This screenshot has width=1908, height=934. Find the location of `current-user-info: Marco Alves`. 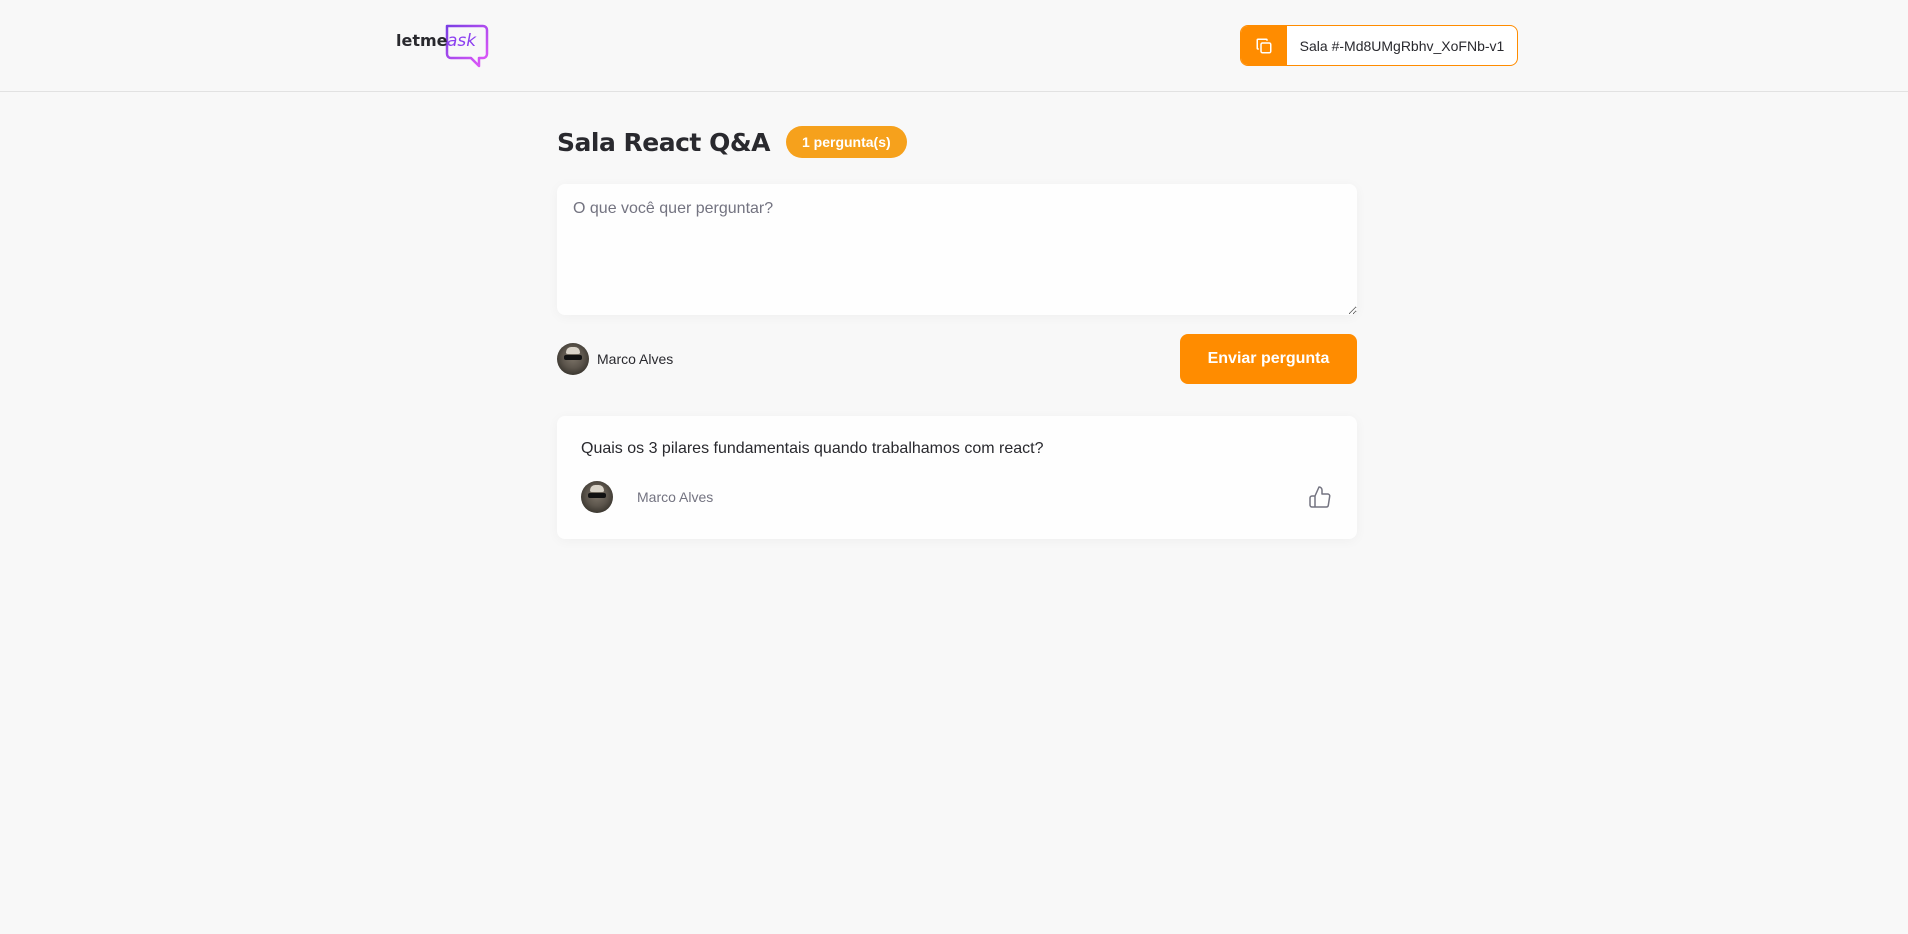

current-user-info: Marco Alves is located at coordinates (615, 359).